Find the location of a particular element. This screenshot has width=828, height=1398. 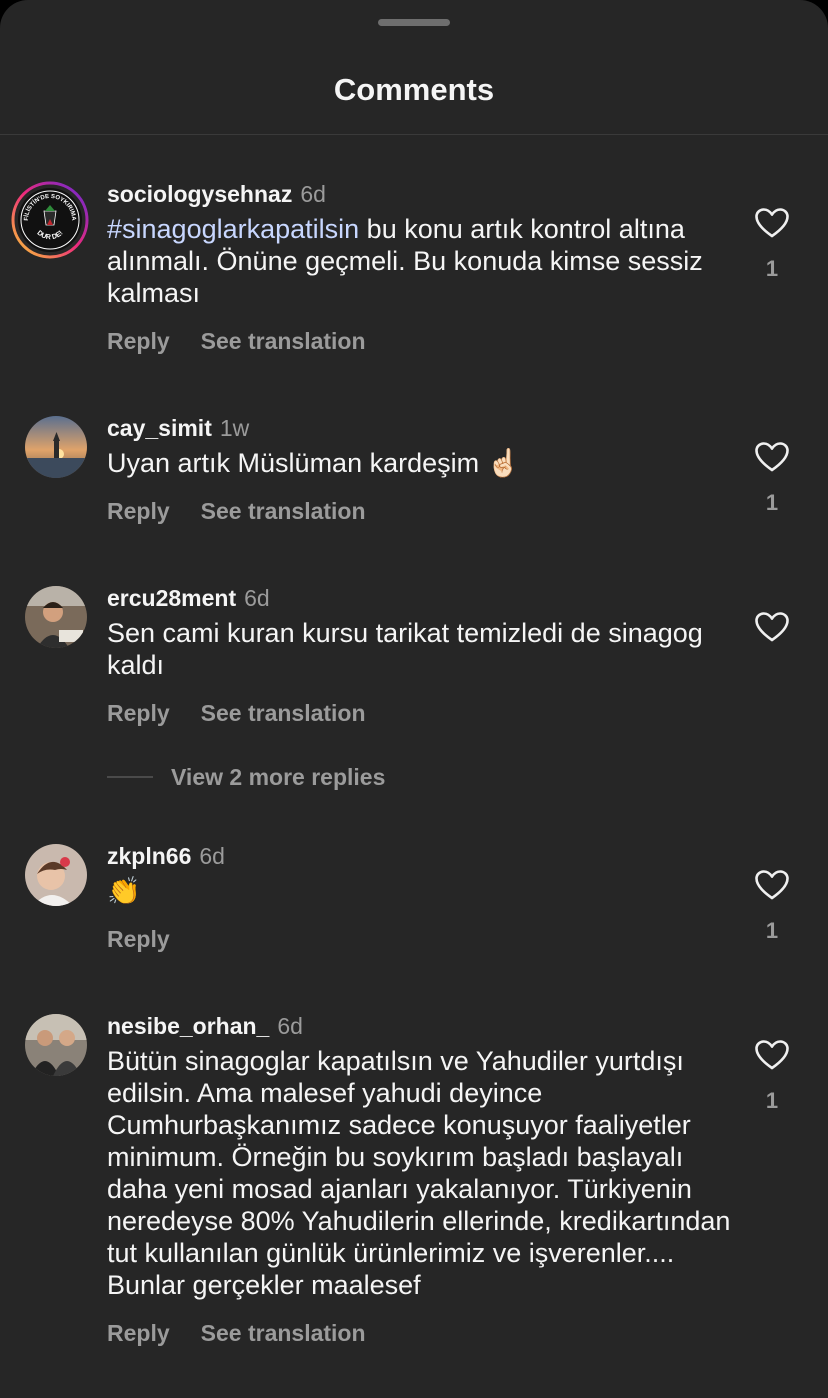

header-divider is located at coordinates (414, 134).